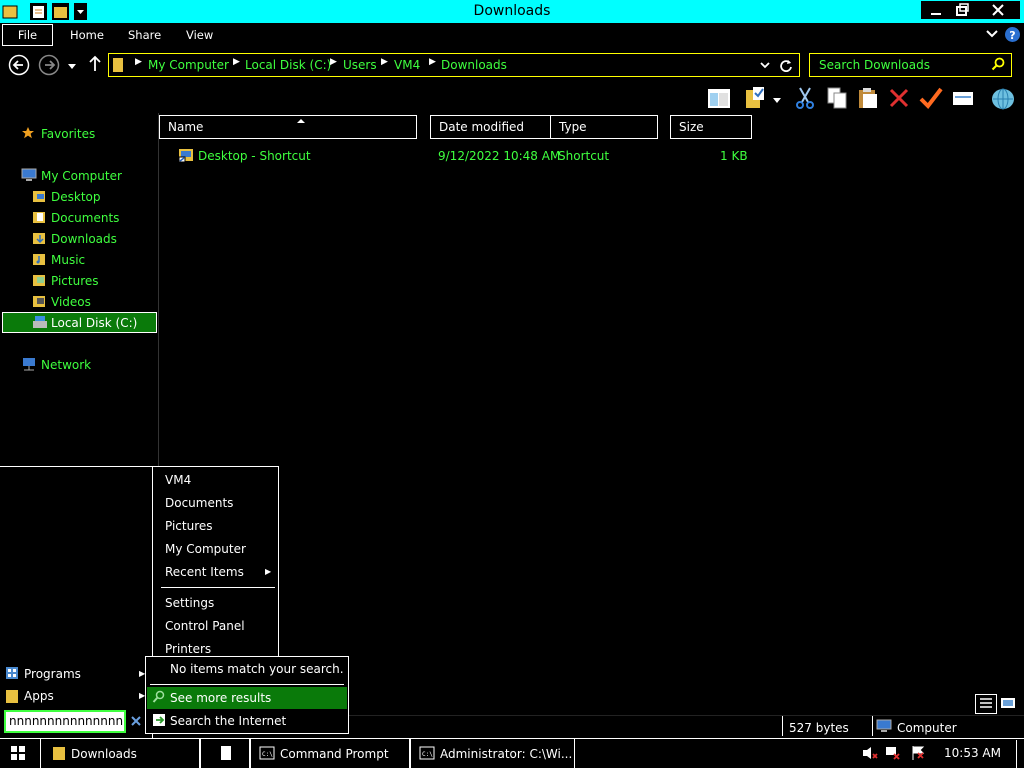  Describe the element at coordinates (963, 98) in the screenshot. I see `mail-icon` at that location.